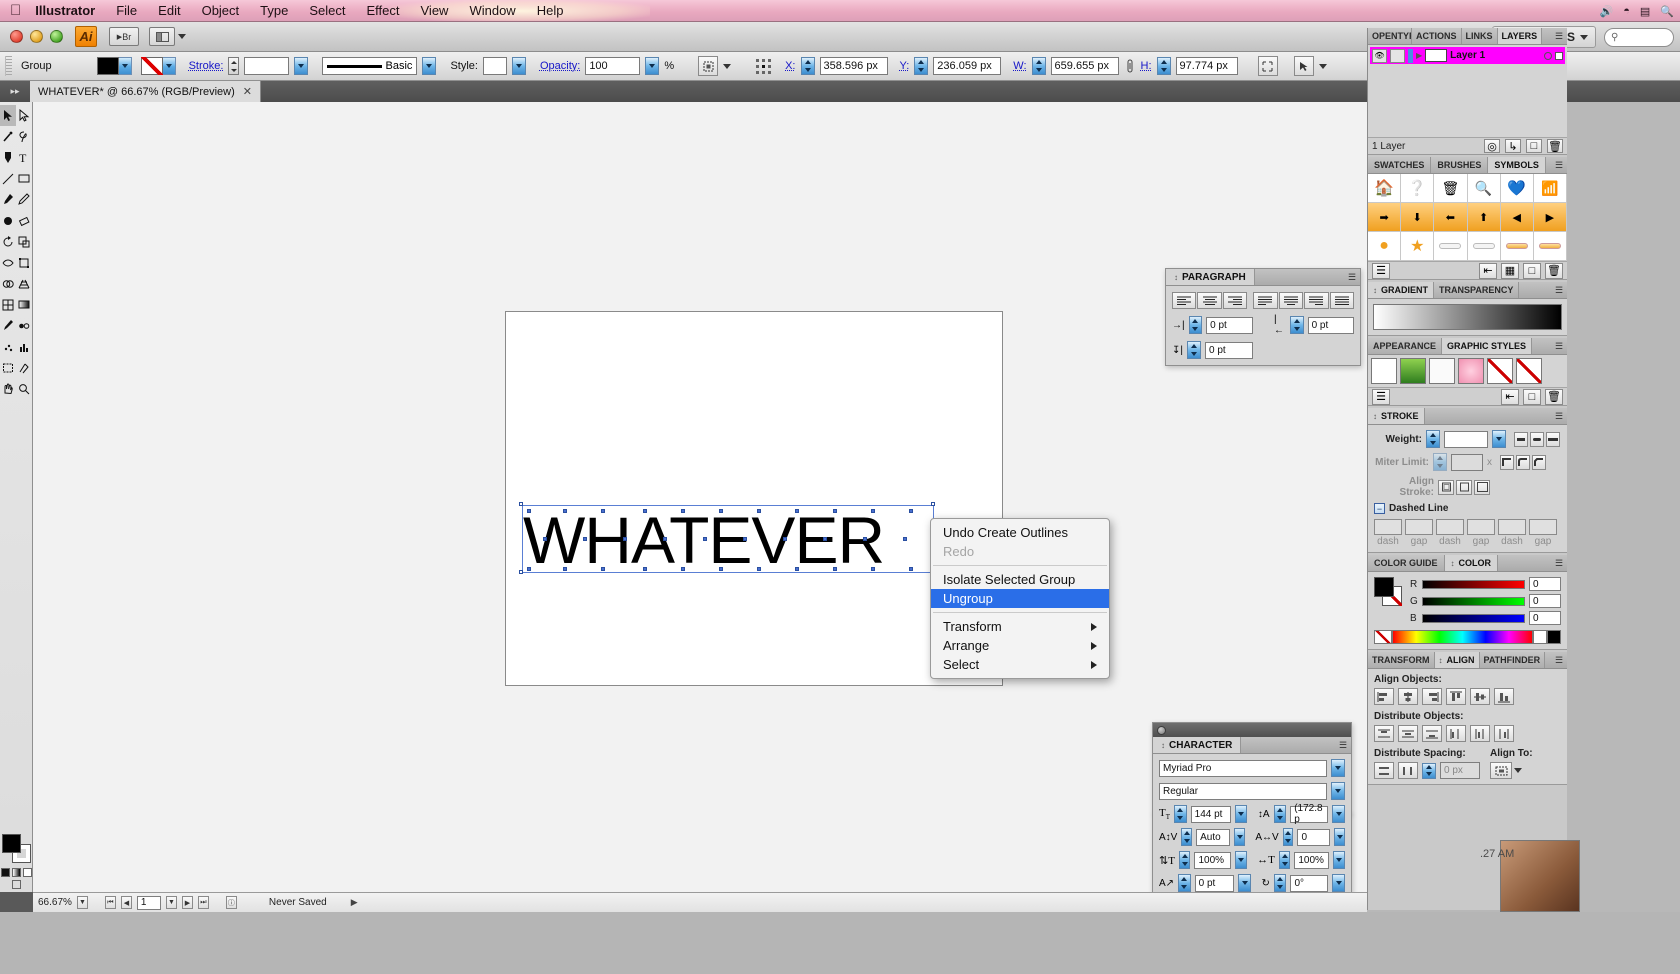 The height and width of the screenshot is (974, 1680). I want to click on character-panel-menu-icon: ☰, so click(1343, 745).